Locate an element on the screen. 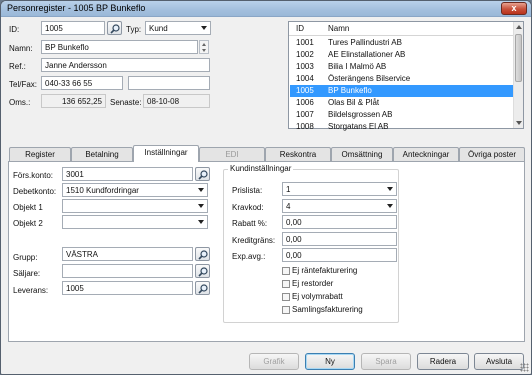 Image resolution: width=532 pixels, height=375 pixels. typ-select: Kund is located at coordinates (178, 28).